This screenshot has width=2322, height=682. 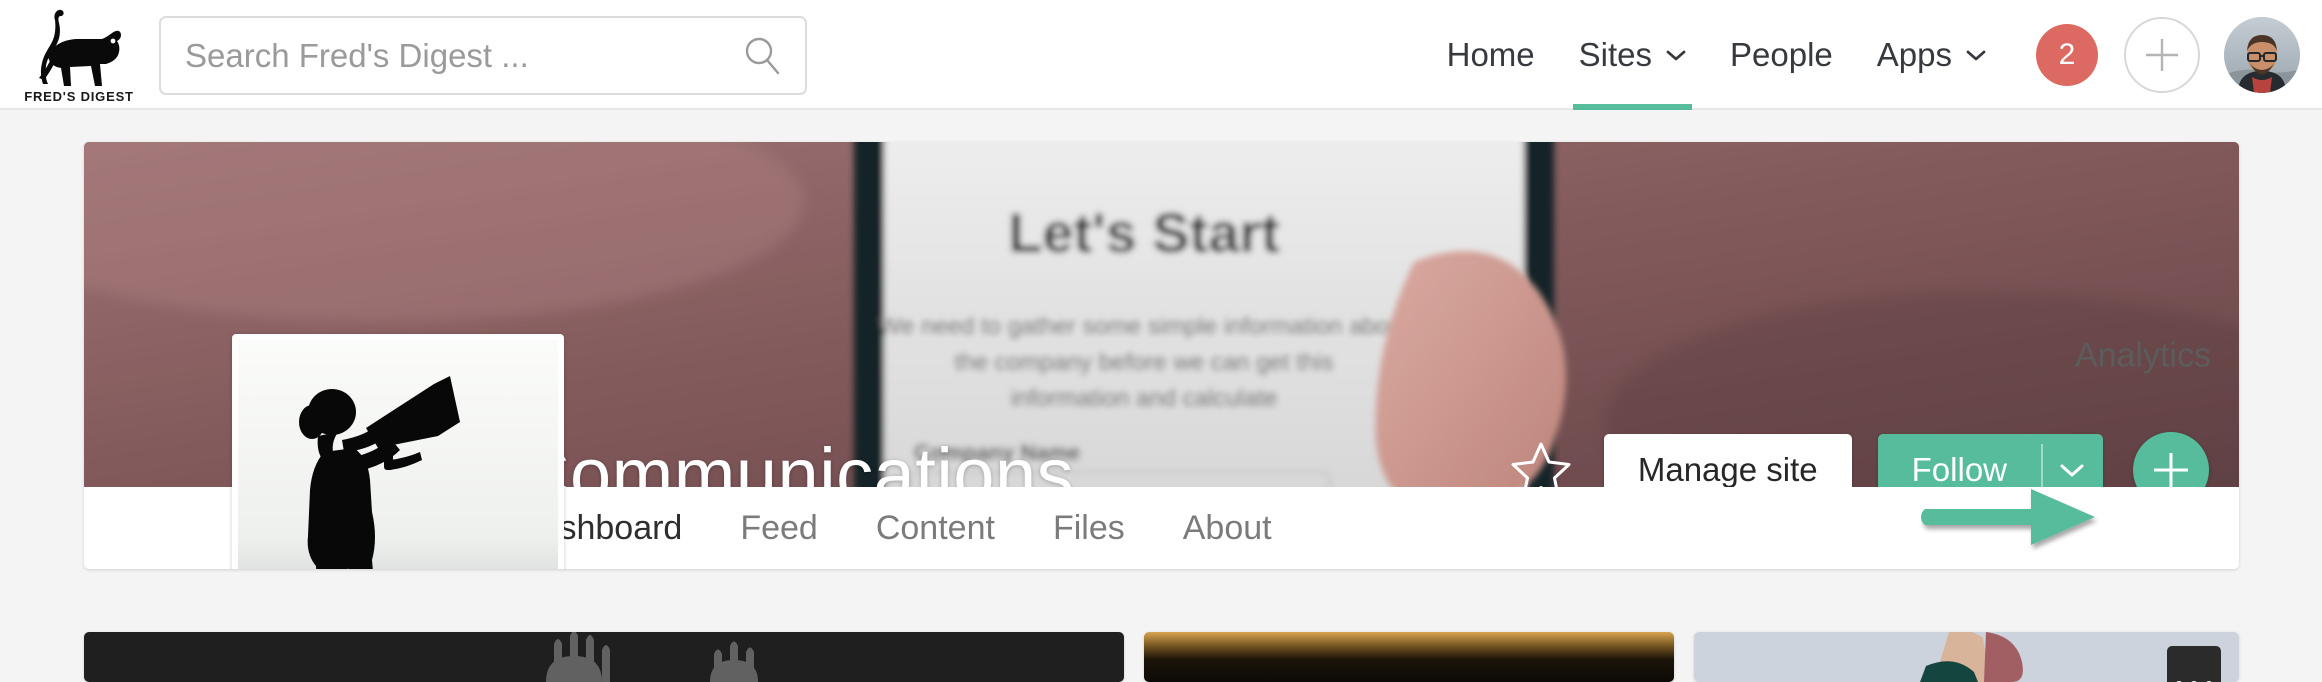 I want to click on notification-count: 2, so click(x=2067, y=54).